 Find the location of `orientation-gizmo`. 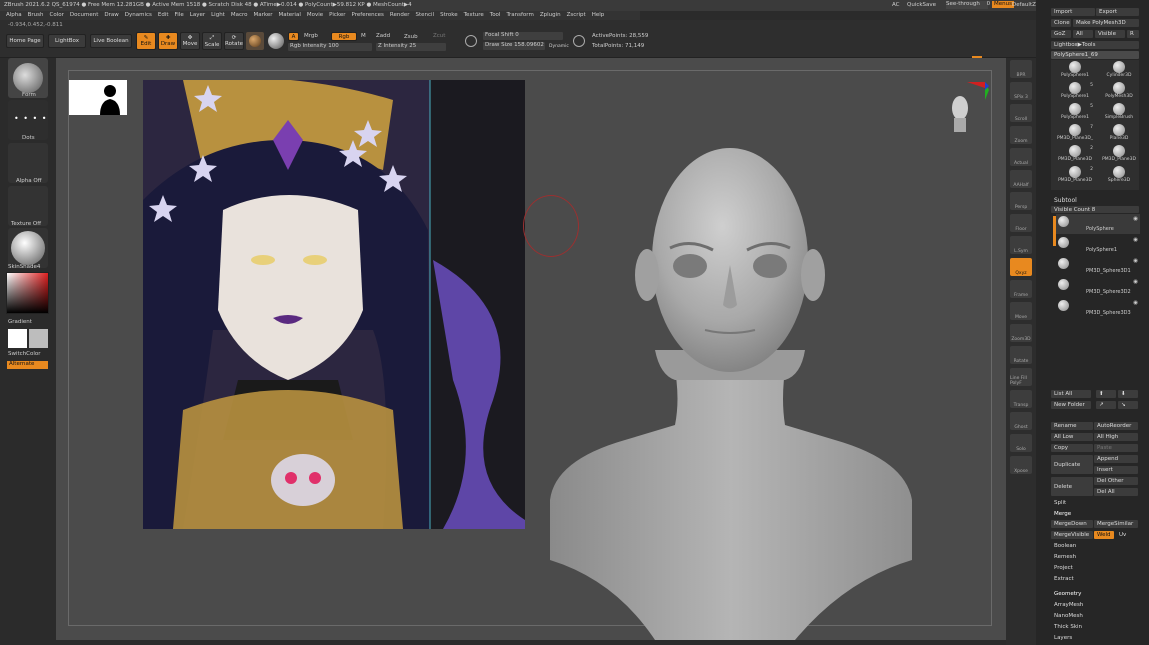

orientation-gizmo is located at coordinates (967, 107).